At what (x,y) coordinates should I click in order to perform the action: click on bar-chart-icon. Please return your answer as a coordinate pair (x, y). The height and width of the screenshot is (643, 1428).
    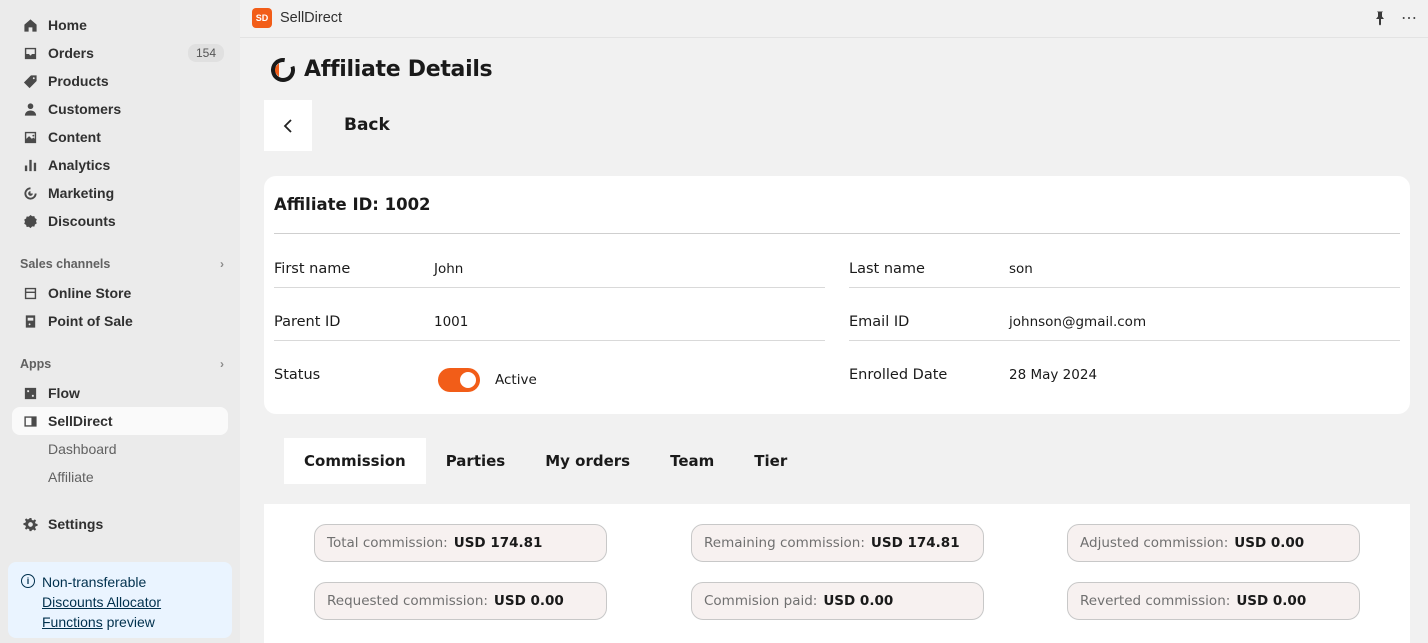
    Looking at the image, I should click on (30, 165).